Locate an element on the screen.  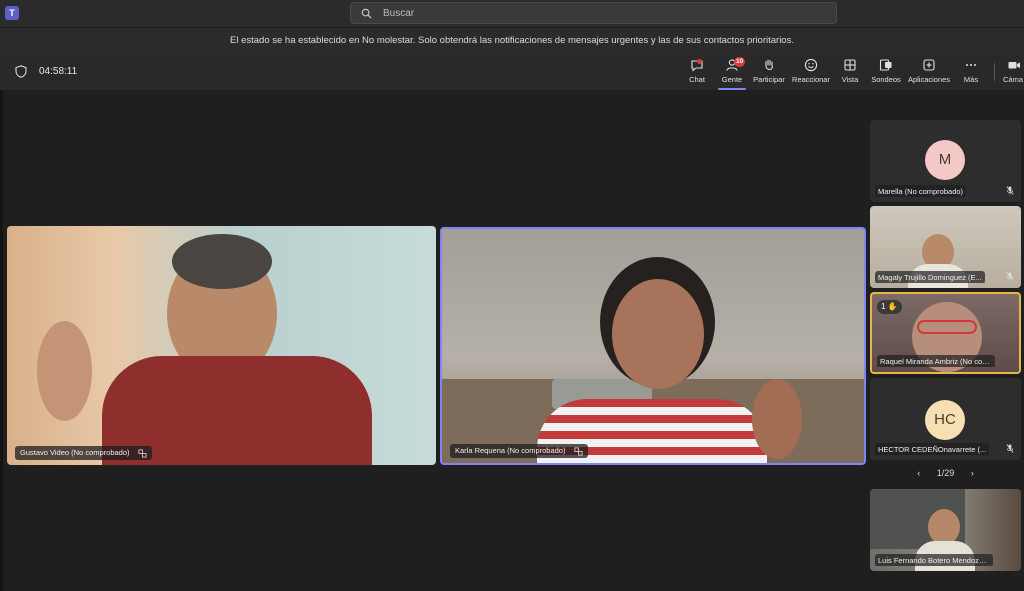
people-count-badge: 10 is located at coordinates (740, 62).